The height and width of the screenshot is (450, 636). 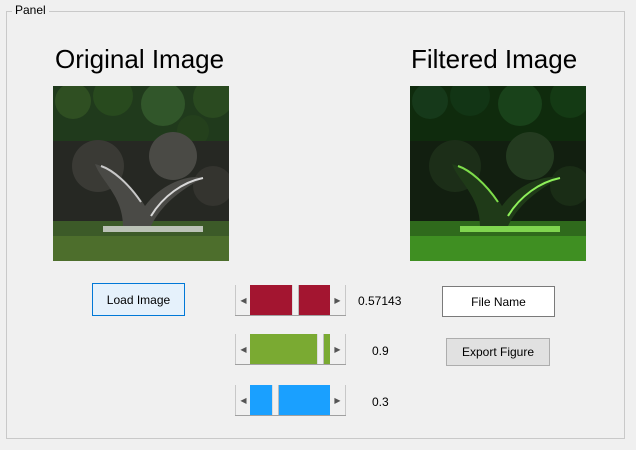 What do you see at coordinates (494, 59) in the screenshot?
I see `filtered-image-title: Filtered Image` at bounding box center [494, 59].